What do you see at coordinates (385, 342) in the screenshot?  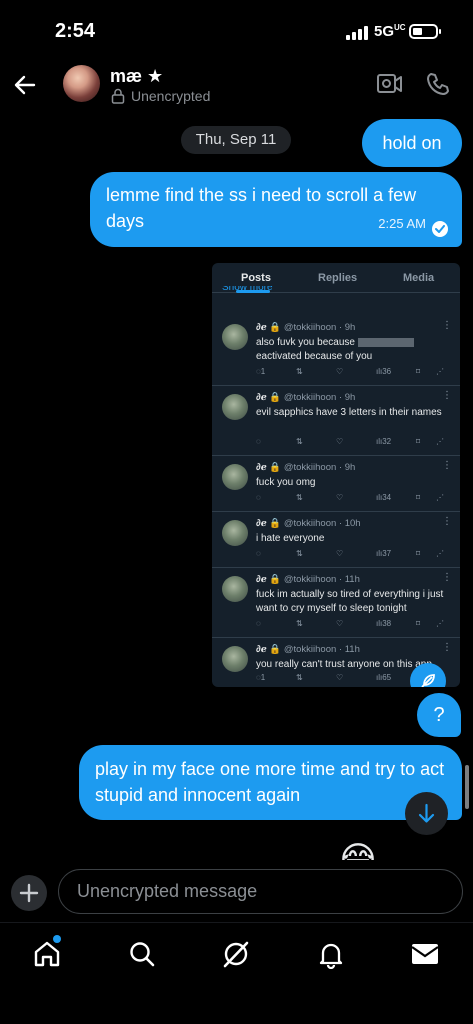 I see `censor-bar` at bounding box center [385, 342].